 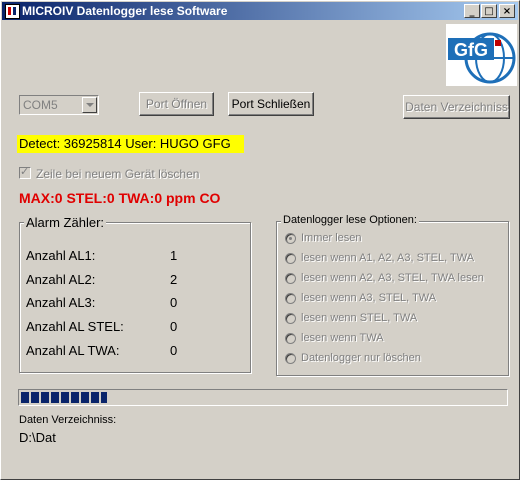 What do you see at coordinates (342, 338) in the screenshot?
I see `read-option-label: lesen wenn TWA` at bounding box center [342, 338].